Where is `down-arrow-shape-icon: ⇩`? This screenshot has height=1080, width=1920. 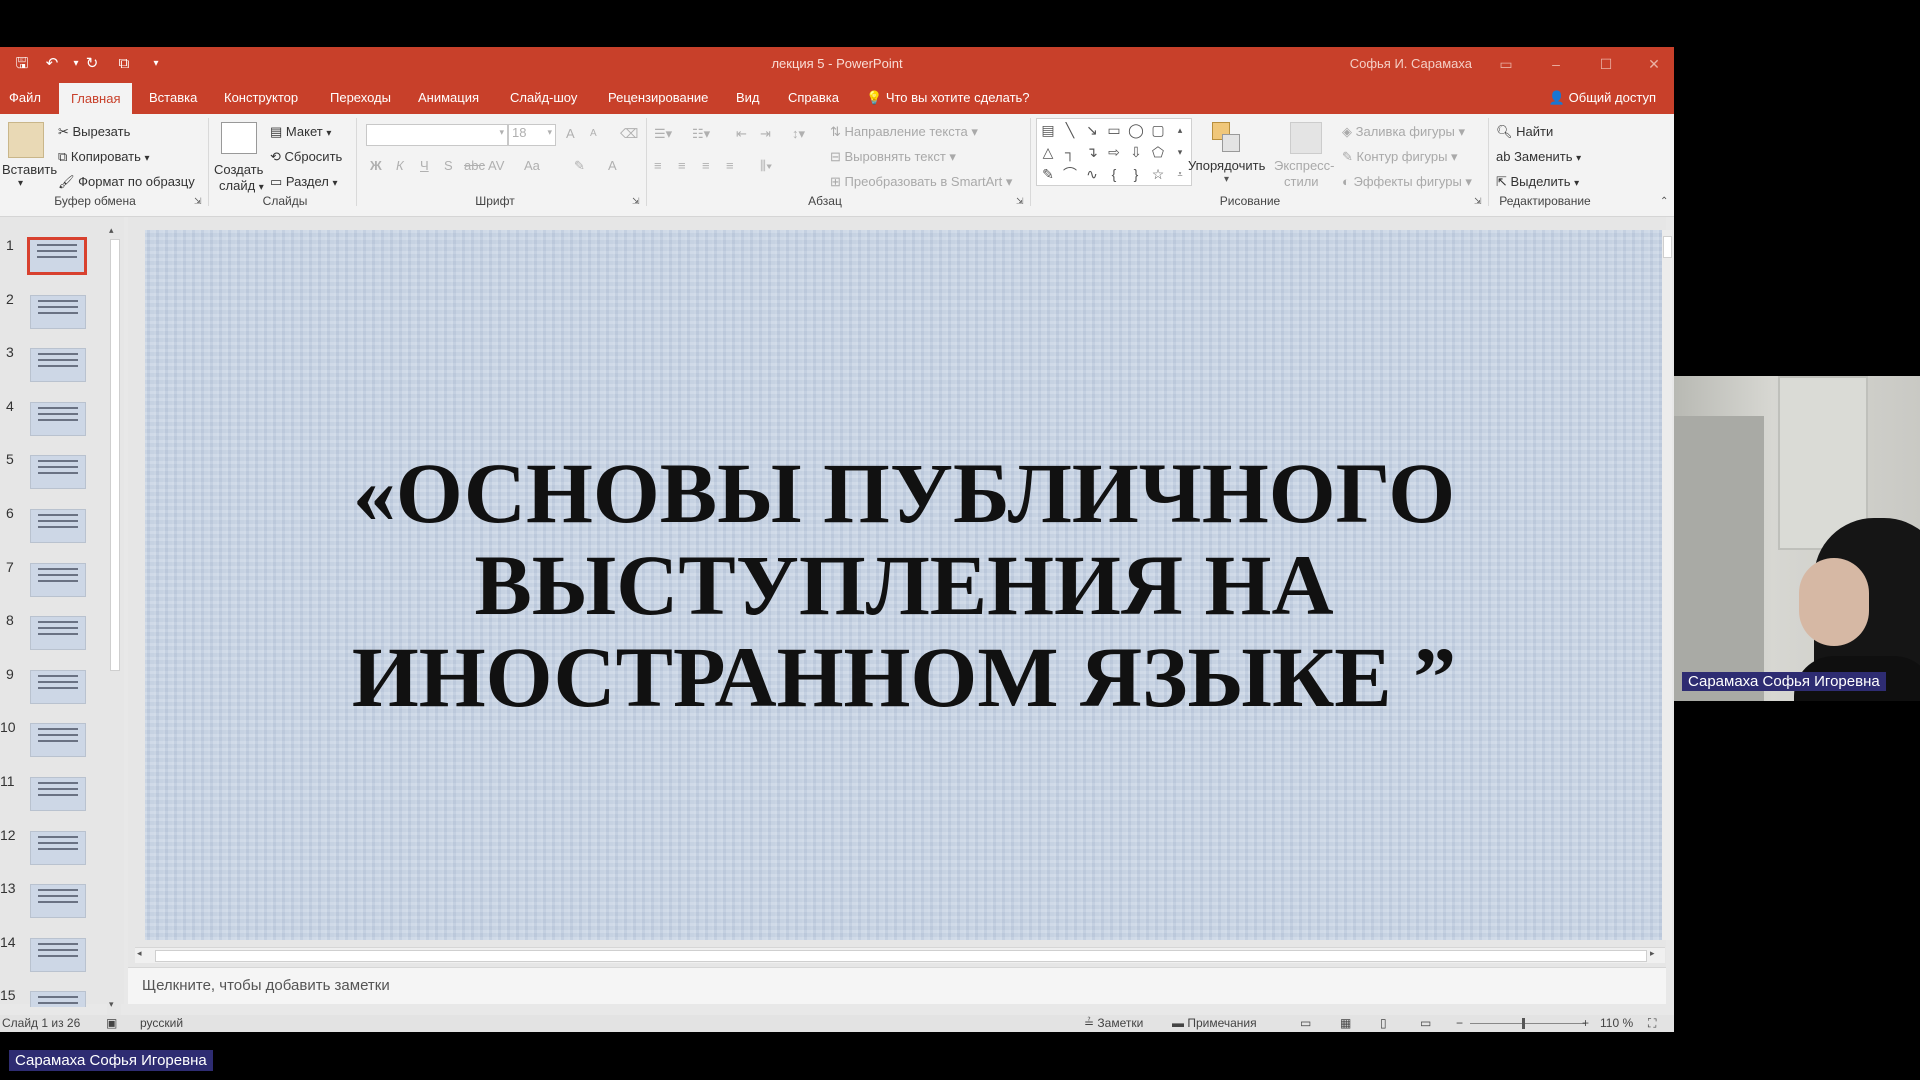 down-arrow-shape-icon: ⇩ is located at coordinates (1136, 152).